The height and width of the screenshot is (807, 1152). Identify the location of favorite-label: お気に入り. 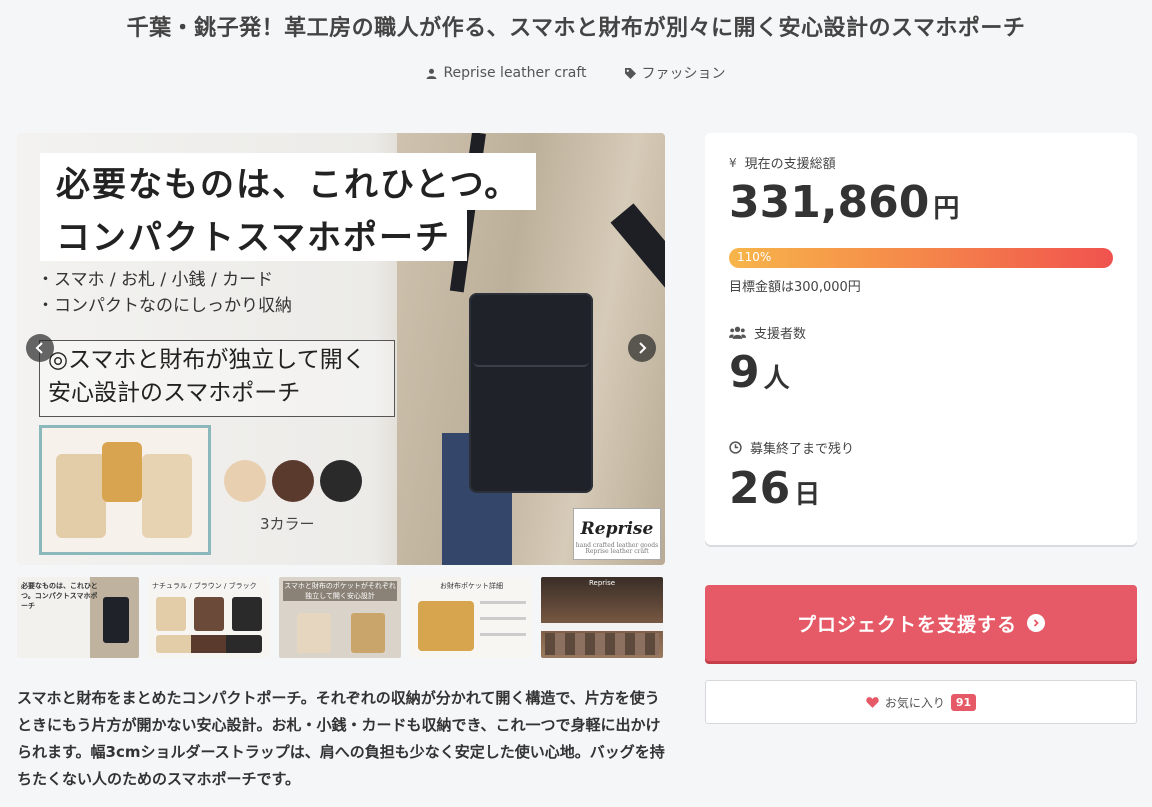
(914, 702).